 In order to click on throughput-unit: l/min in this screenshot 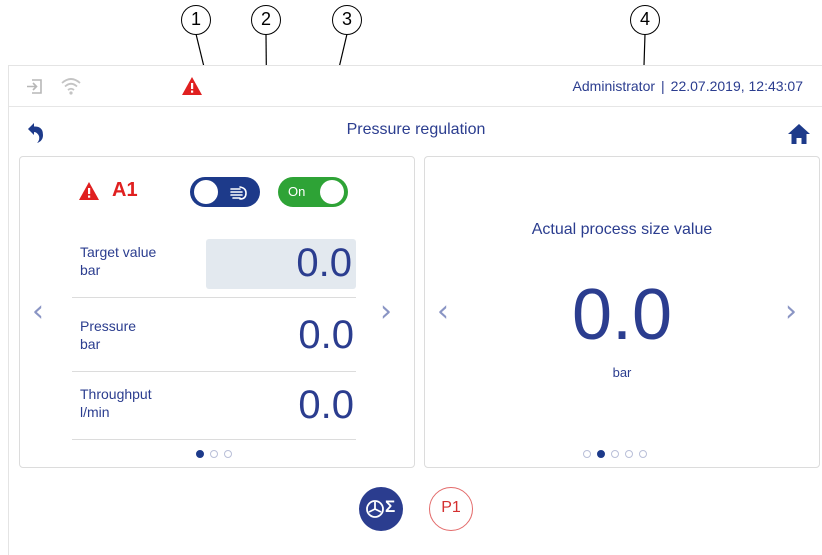, I will do `click(95, 412)`.